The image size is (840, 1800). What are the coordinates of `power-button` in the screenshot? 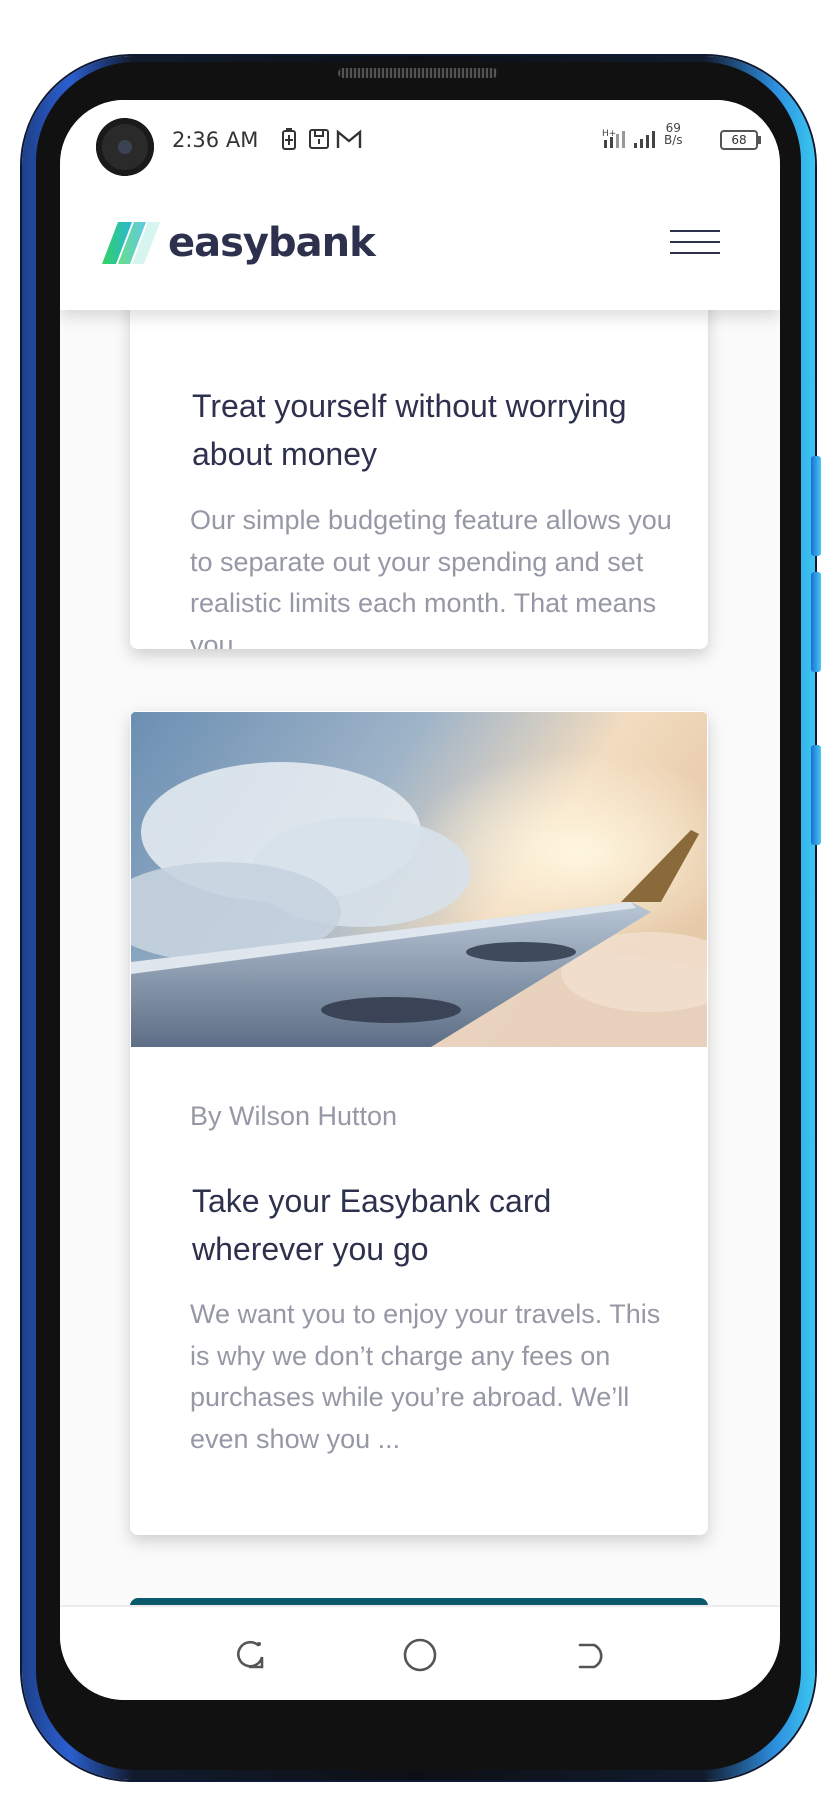 It's located at (816, 795).